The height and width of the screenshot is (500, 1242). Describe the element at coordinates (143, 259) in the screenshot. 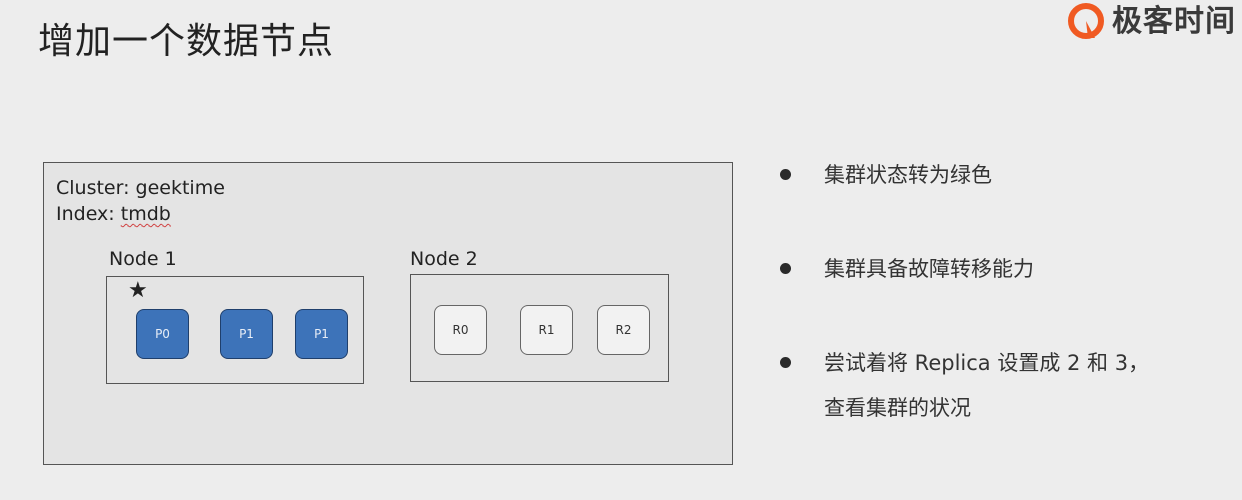

I see `node-1-label: Node 1` at that location.